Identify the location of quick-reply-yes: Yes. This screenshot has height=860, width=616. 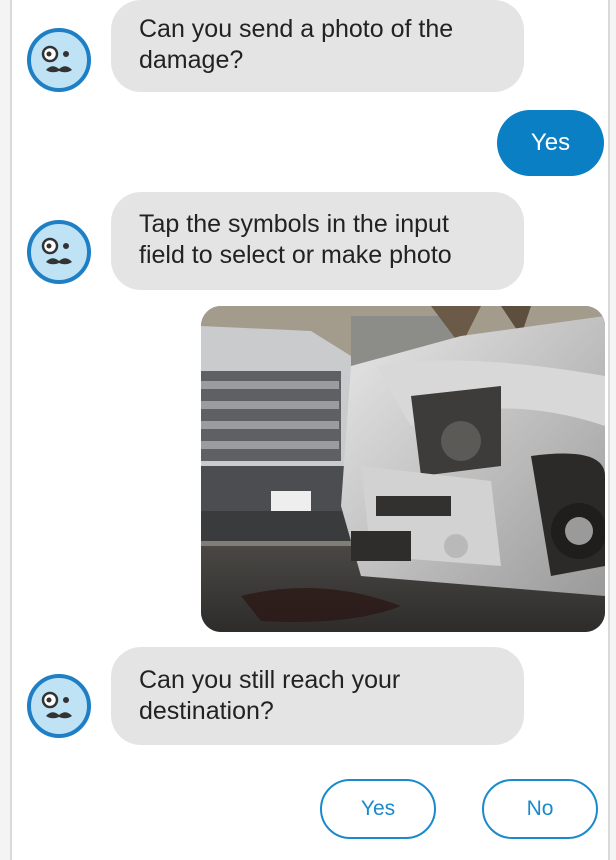
(378, 809).